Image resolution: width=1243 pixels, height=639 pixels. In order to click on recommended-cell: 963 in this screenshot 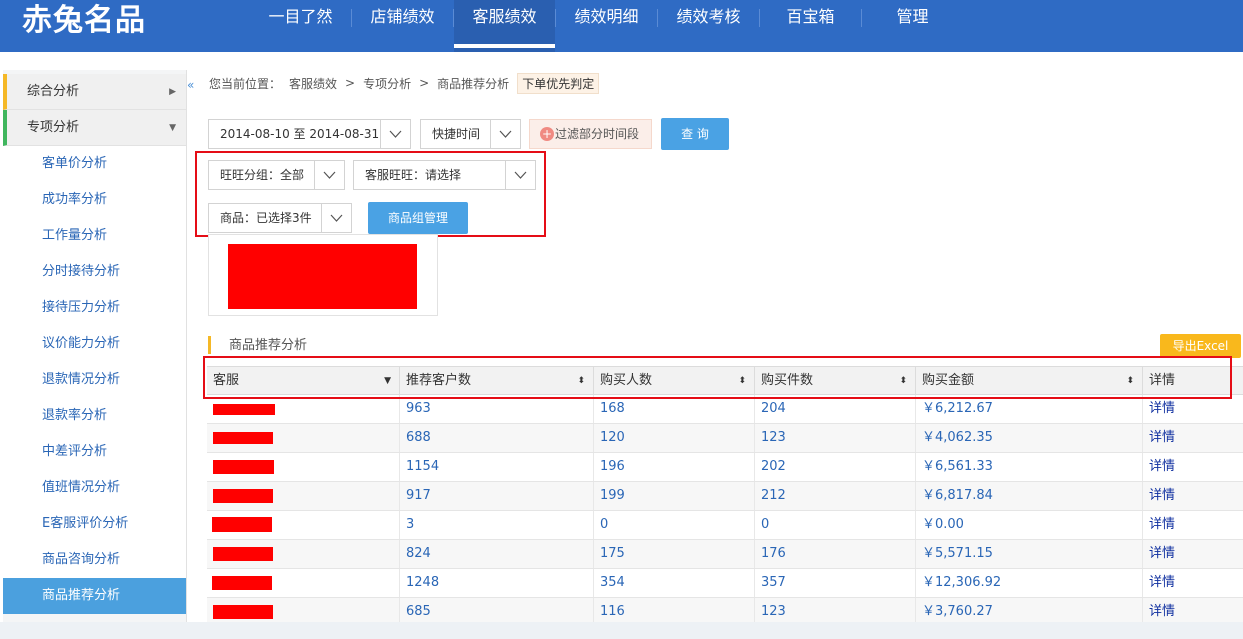, I will do `click(497, 409)`.